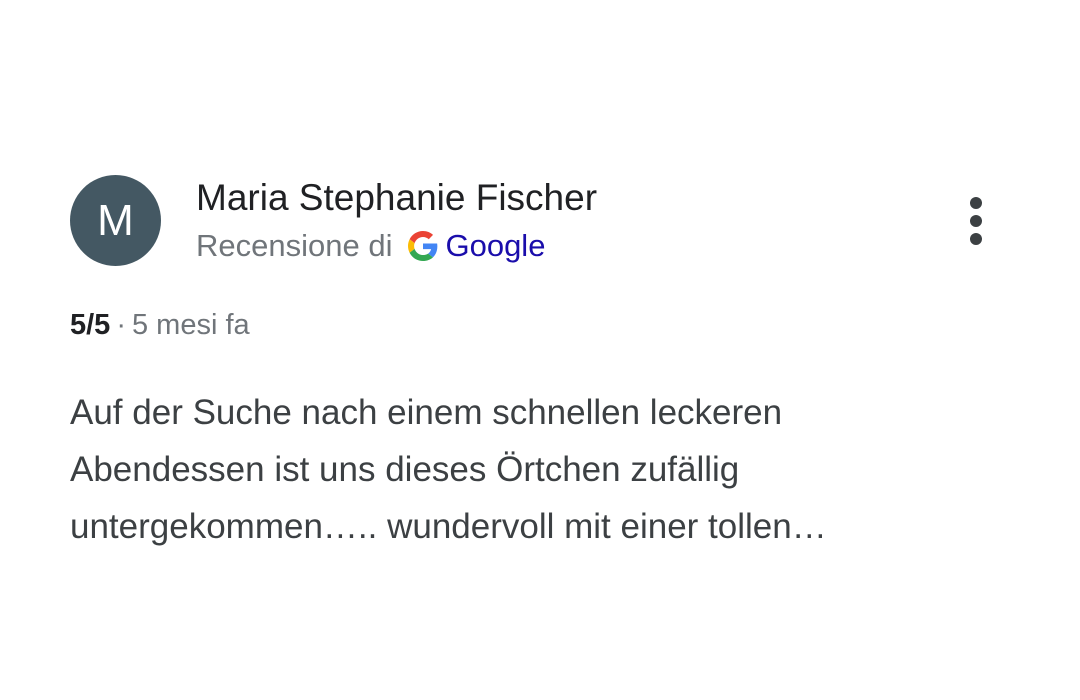  I want to click on more-options-button, so click(976, 222).